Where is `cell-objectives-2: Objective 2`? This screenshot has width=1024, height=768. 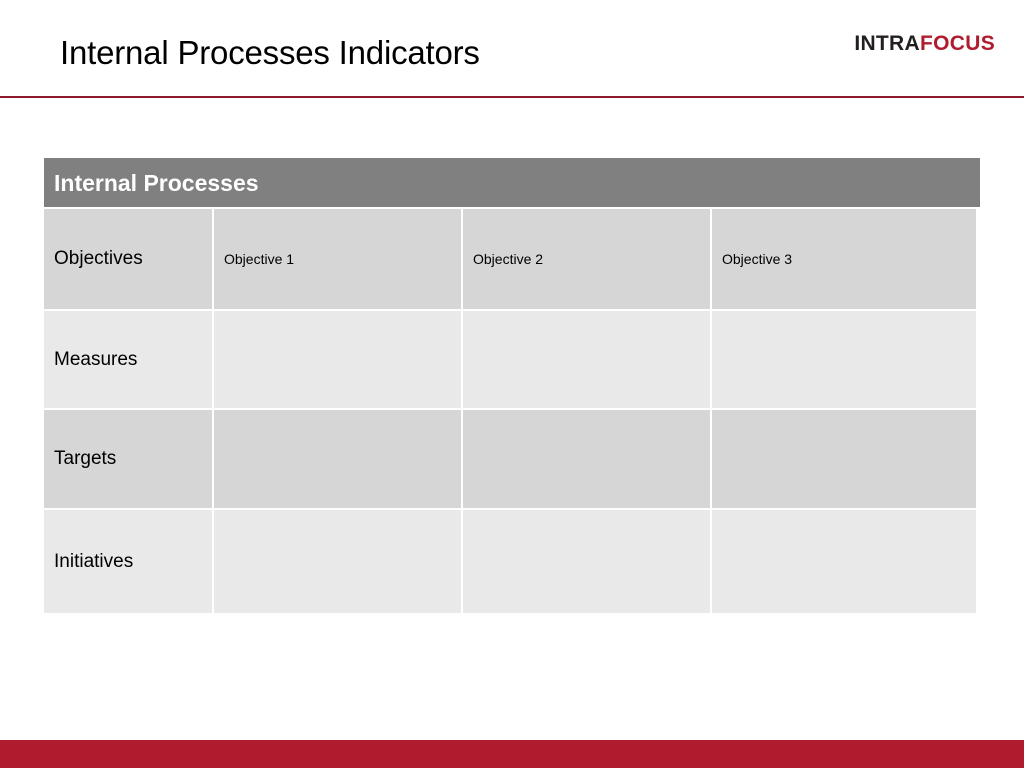 cell-objectives-2: Objective 2 is located at coordinates (586, 259).